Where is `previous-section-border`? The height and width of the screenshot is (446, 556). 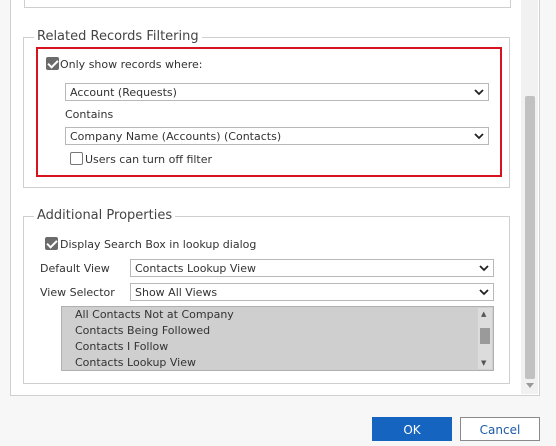
previous-section-border is located at coordinates (267, 4).